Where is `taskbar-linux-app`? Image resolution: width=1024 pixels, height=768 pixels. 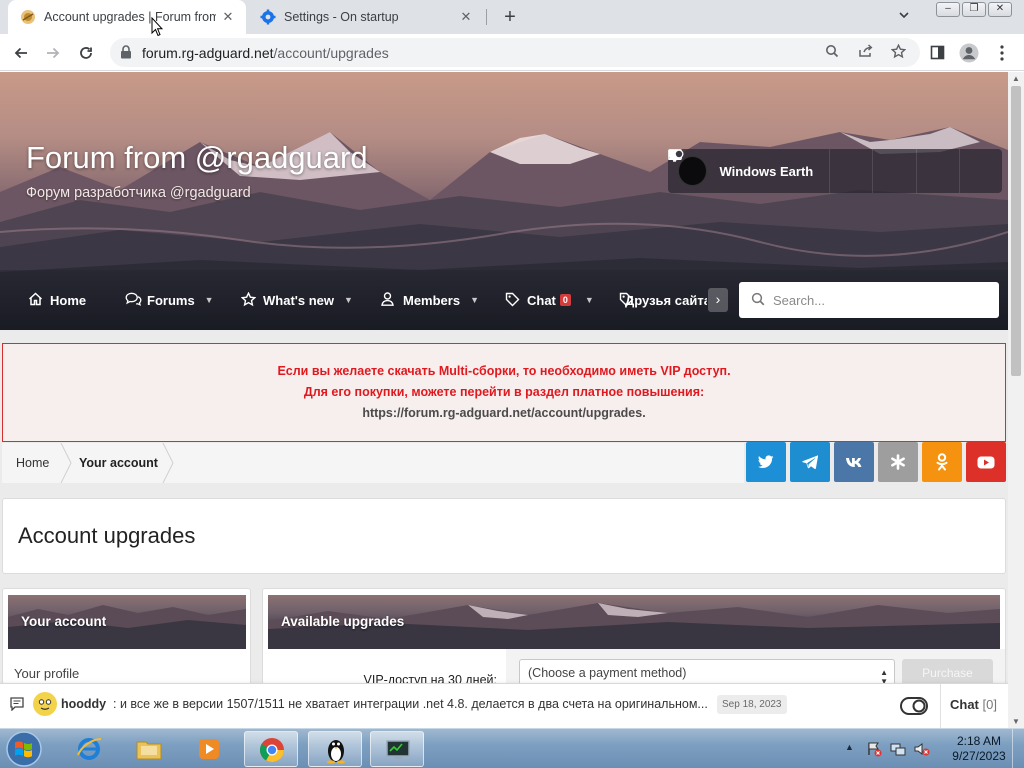
taskbar-linux-app is located at coordinates (335, 749).